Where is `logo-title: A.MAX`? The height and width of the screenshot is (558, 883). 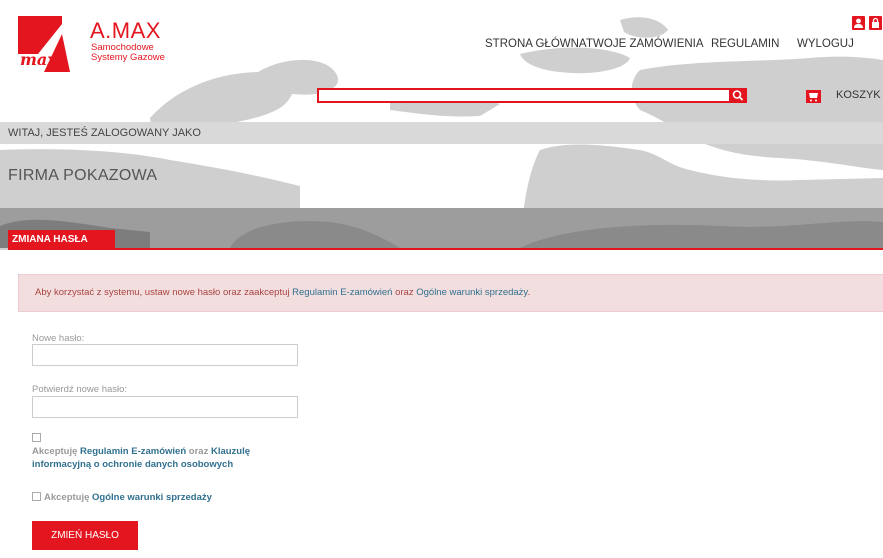 logo-title: A.MAX is located at coordinates (125, 30).